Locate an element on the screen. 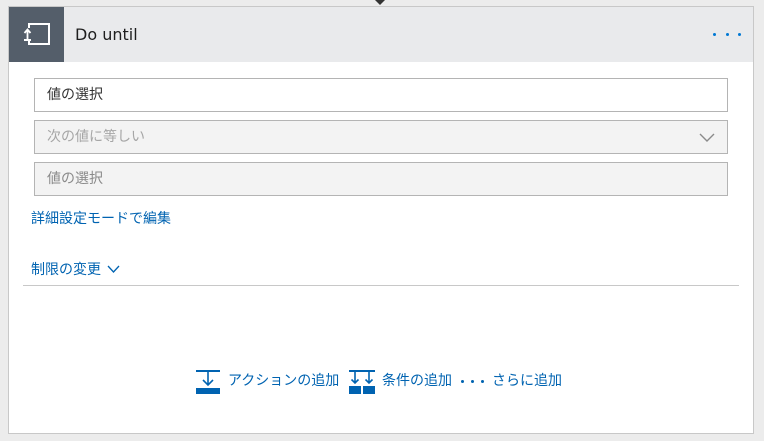 The image size is (764, 441). add-action-button: アクションの追加 is located at coordinates (275, 382).